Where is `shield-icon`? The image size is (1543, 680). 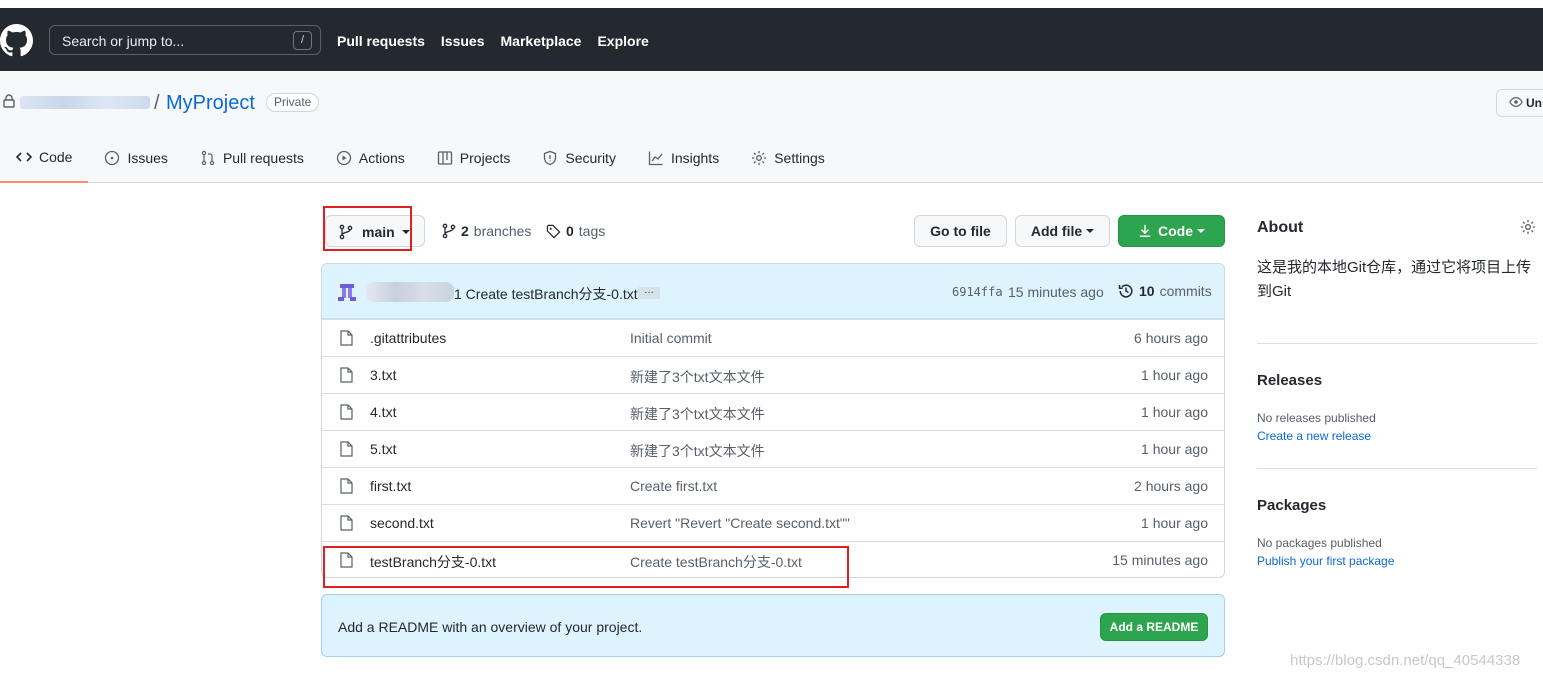
shield-icon is located at coordinates (550, 158).